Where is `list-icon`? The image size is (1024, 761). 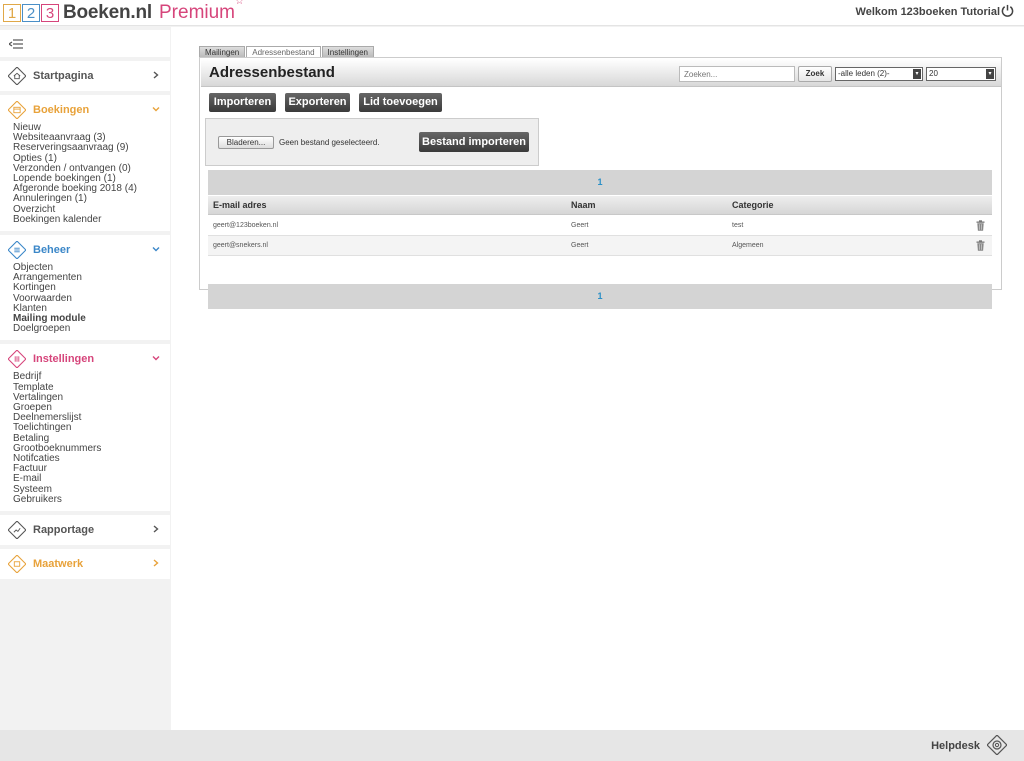
list-icon is located at coordinates (17, 250).